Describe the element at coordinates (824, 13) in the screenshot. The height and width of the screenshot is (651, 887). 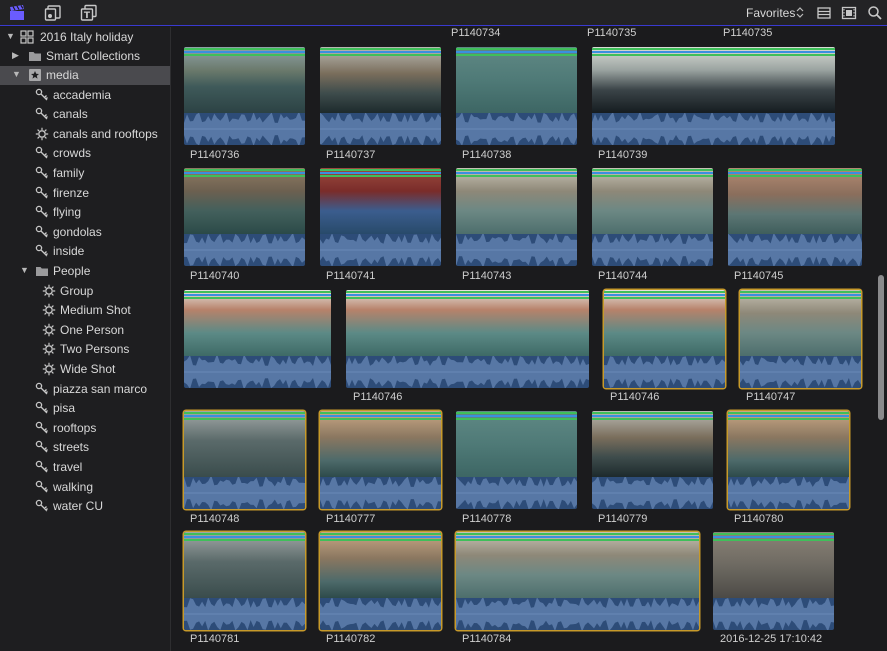
I see `list-view-icon` at that location.